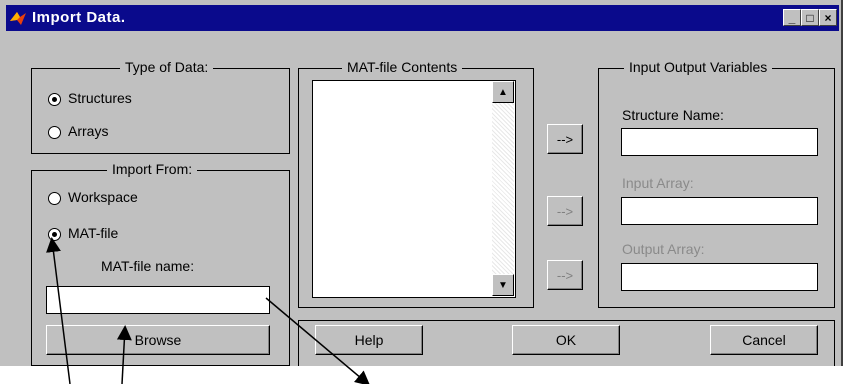 The height and width of the screenshot is (384, 843). I want to click on structures-radio, so click(54, 99).